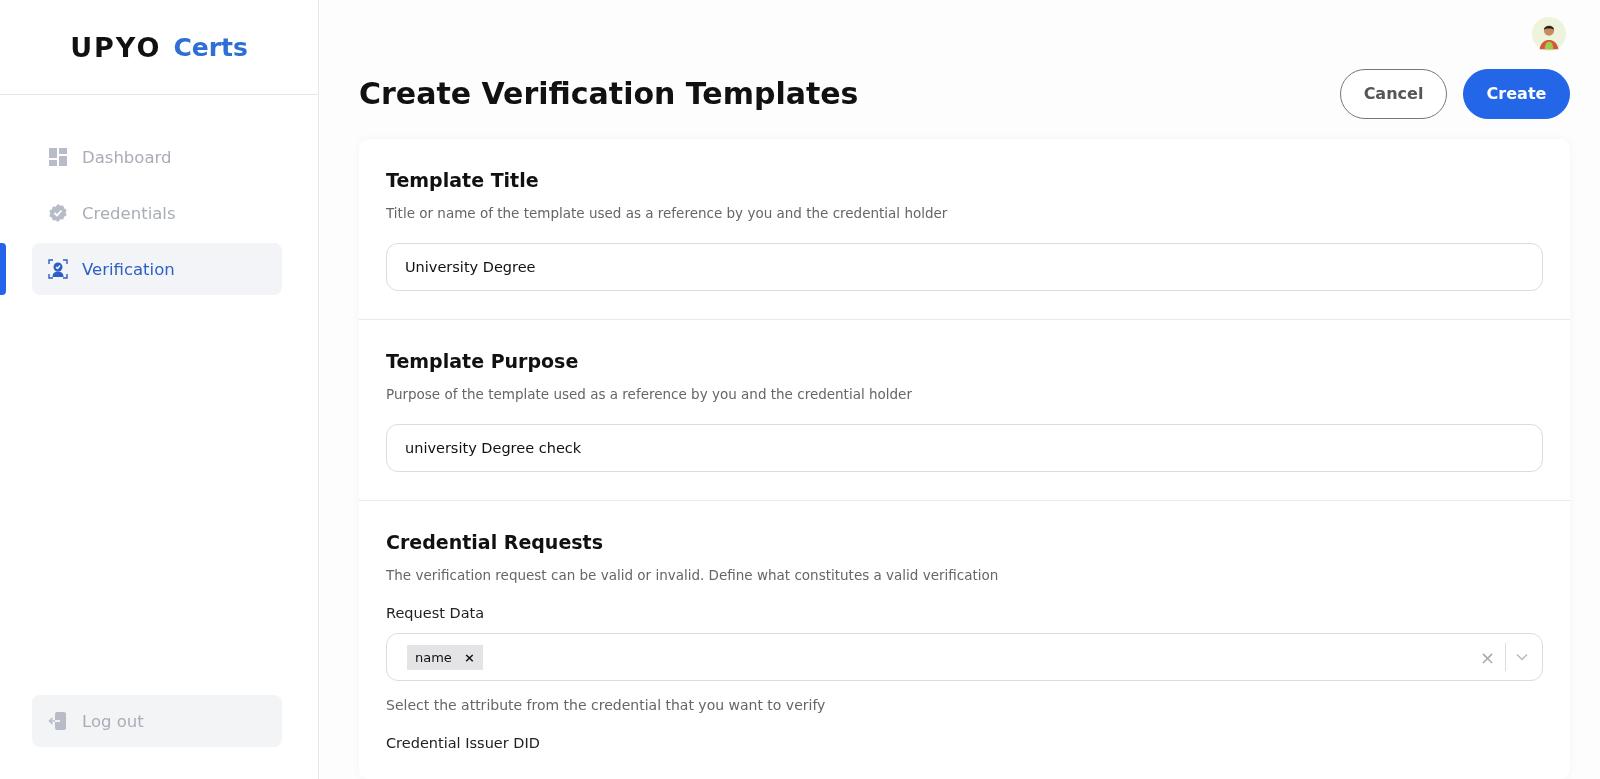 The image size is (1600, 779). I want to click on tag: name ×, so click(445, 657).